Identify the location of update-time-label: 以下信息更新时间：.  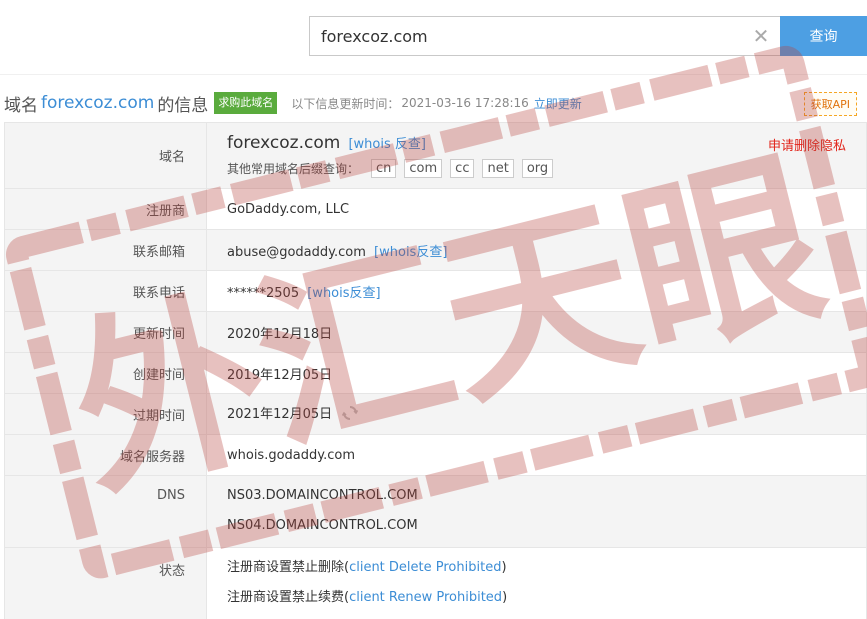
(345, 103).